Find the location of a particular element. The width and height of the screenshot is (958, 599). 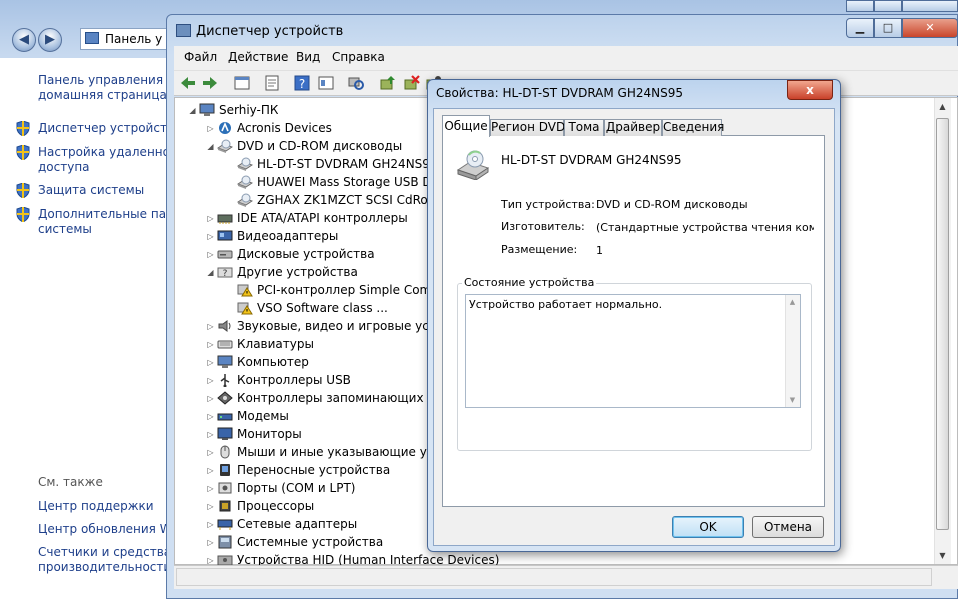

tab-volumes: Тома is located at coordinates (584, 127).